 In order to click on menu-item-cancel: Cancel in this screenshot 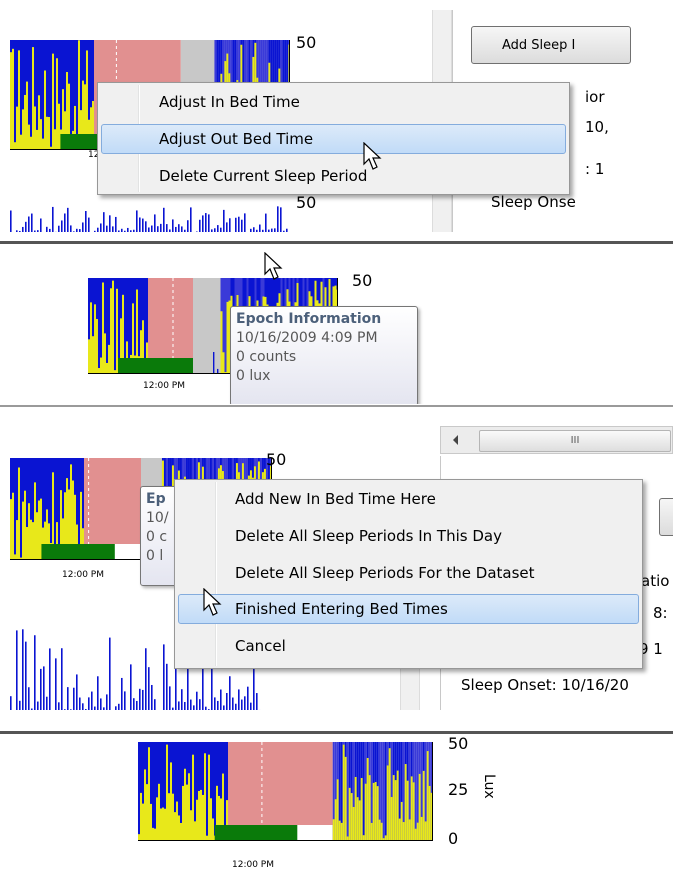, I will do `click(408, 646)`.